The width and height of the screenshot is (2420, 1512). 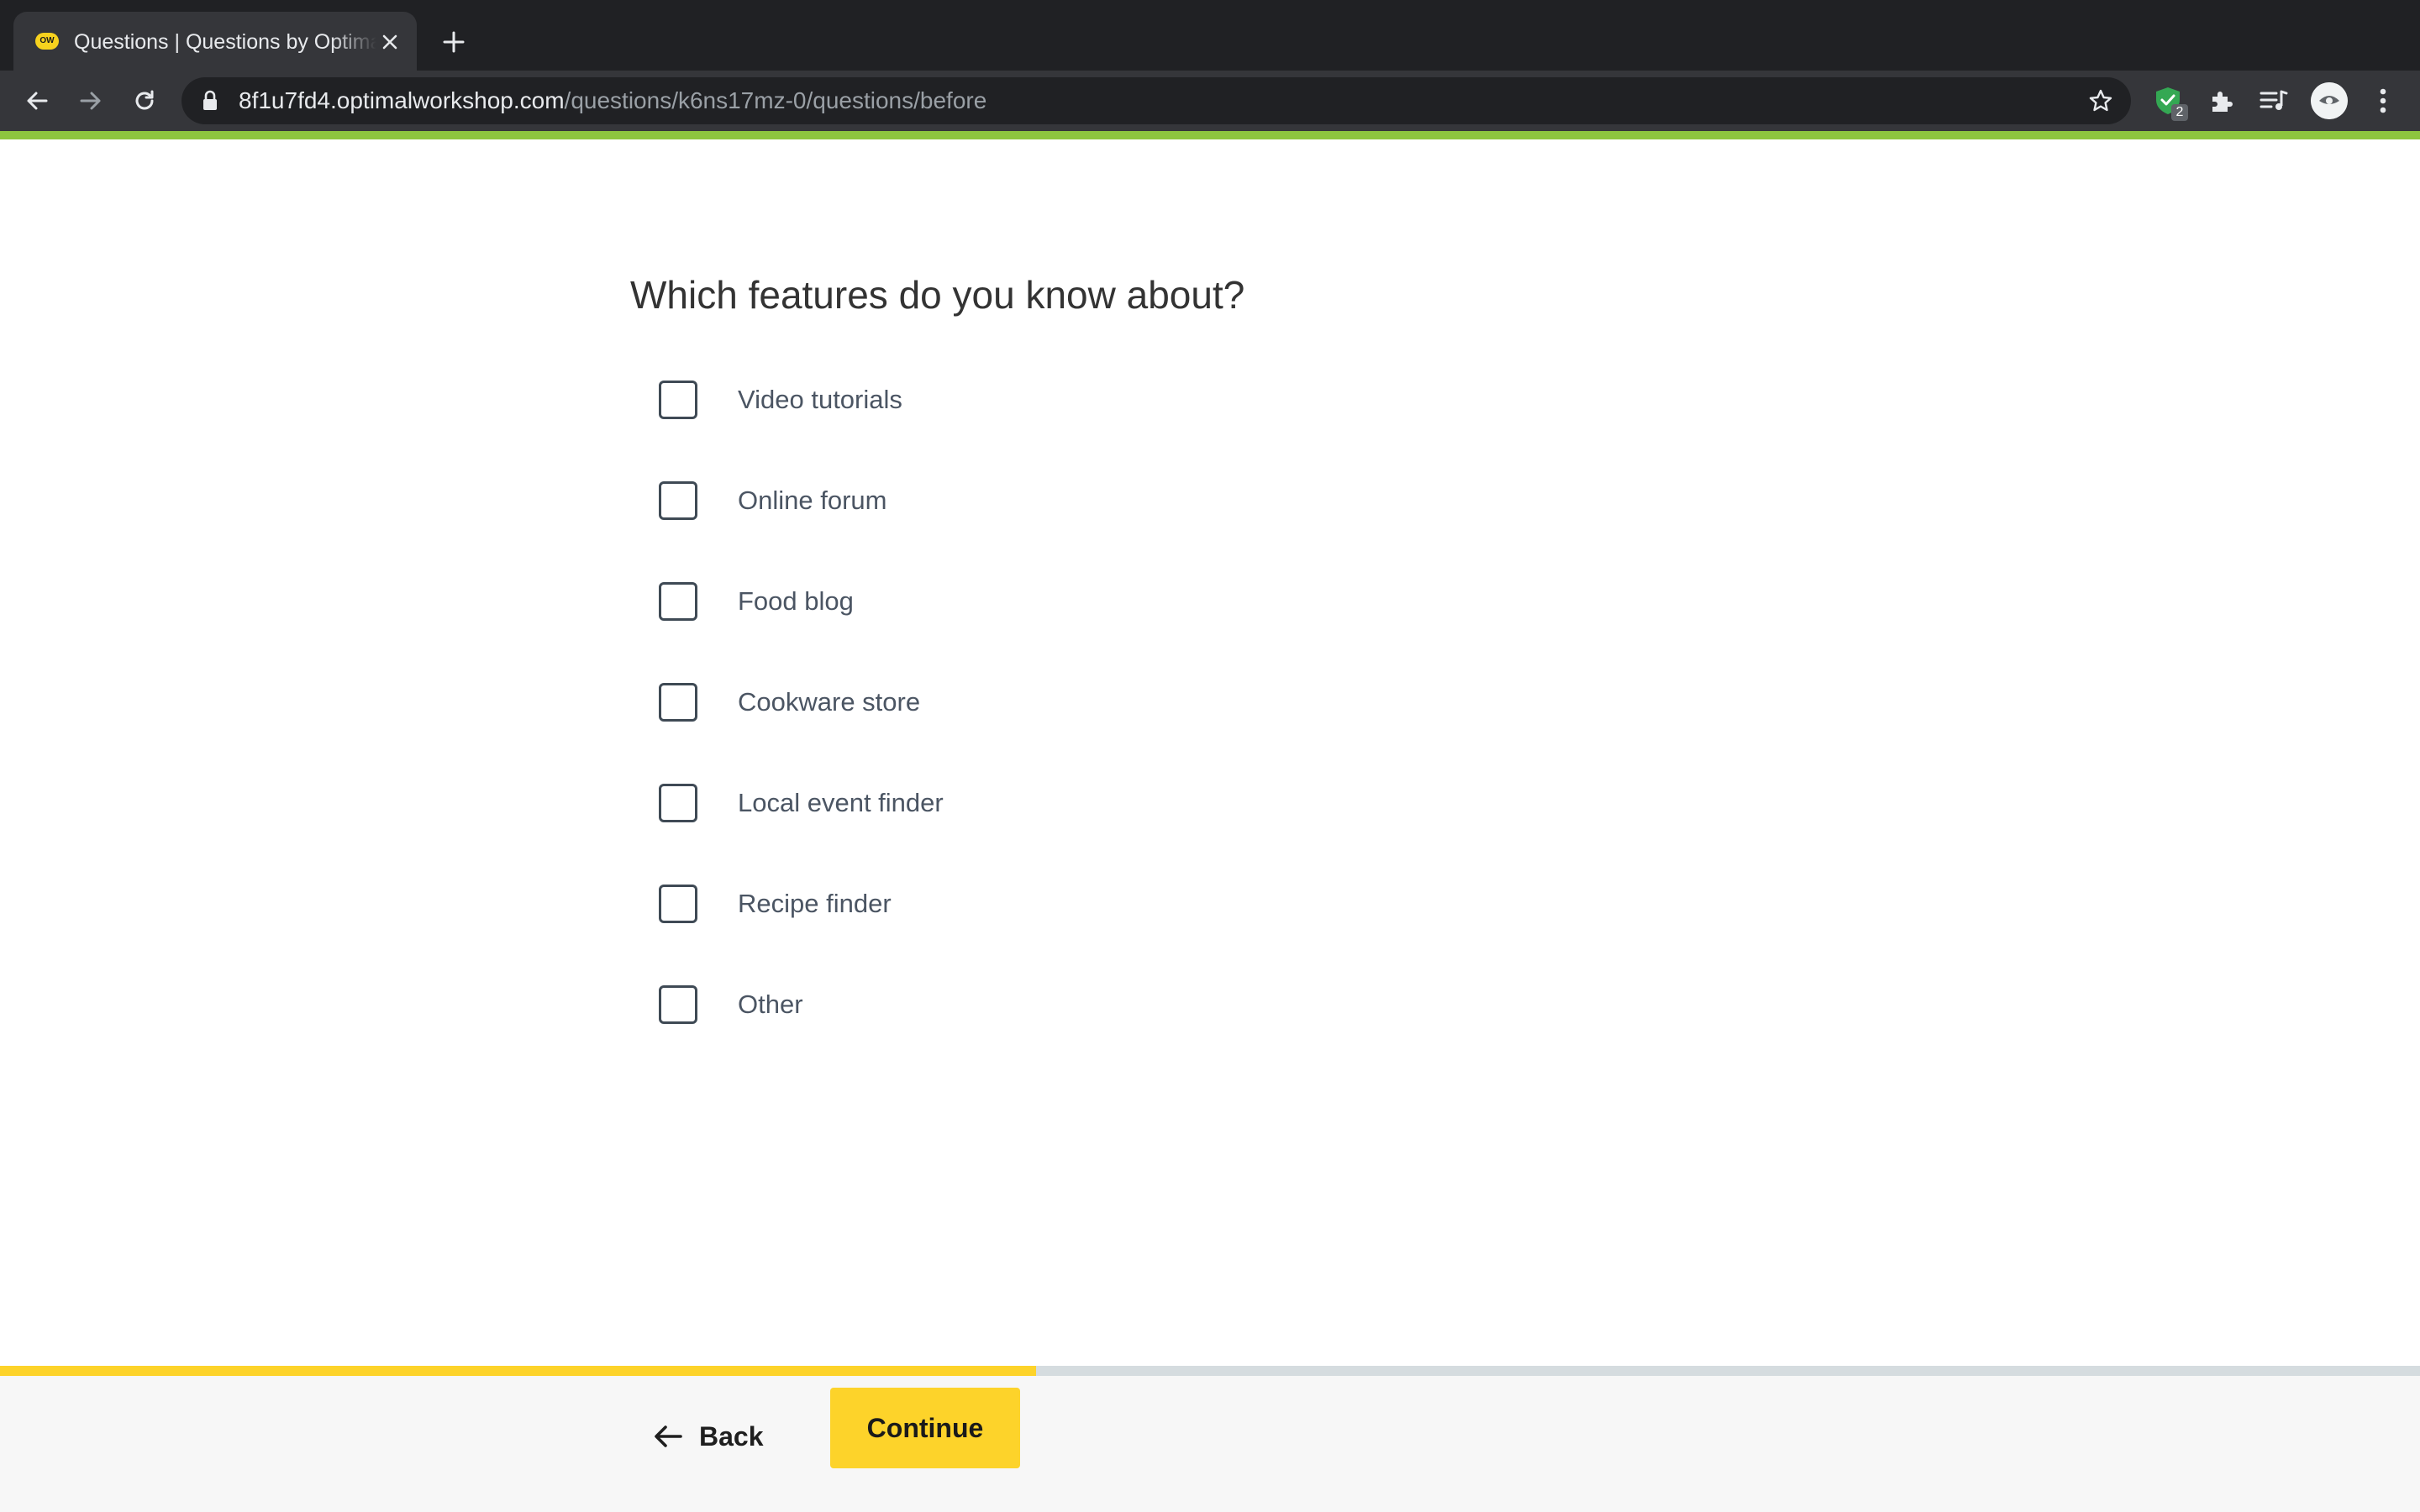 What do you see at coordinates (829, 702) in the screenshot?
I see `option-label: Cookware store` at bounding box center [829, 702].